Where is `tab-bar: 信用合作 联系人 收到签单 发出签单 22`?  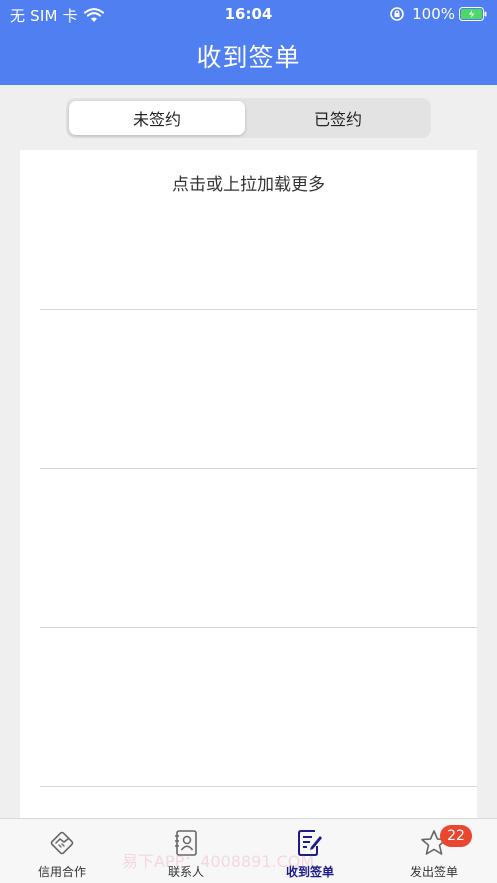 tab-bar: 信用合作 联系人 收到签单 发出签单 22 is located at coordinates (248, 850).